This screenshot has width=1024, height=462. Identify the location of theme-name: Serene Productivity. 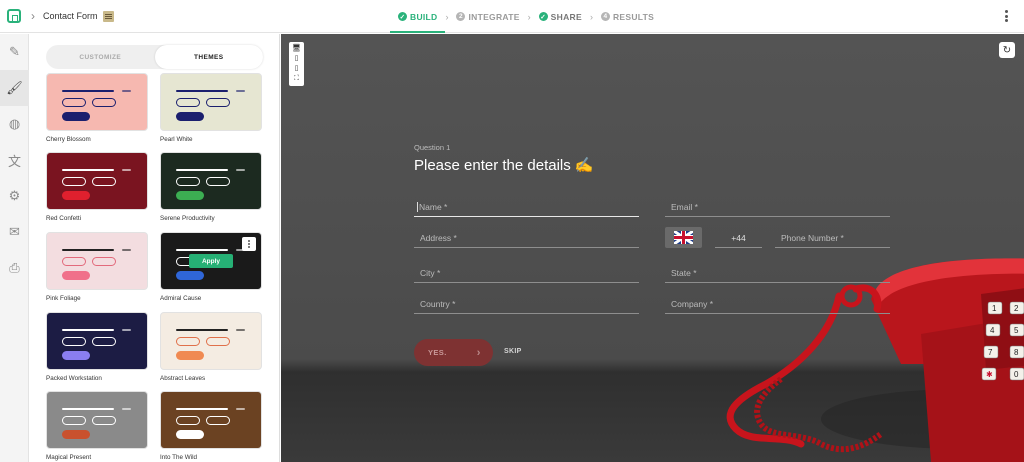
(187, 218).